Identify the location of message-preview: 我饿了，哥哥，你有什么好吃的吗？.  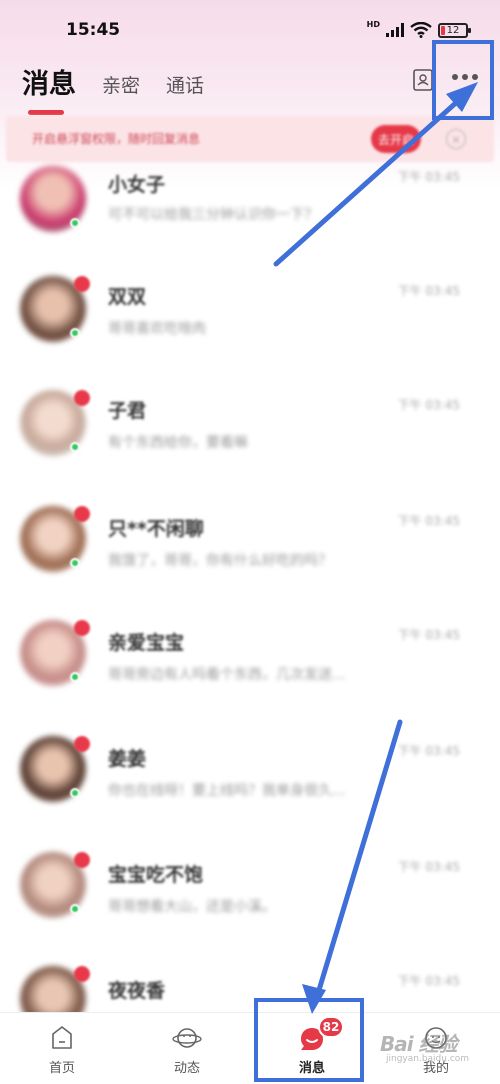
(220, 561).